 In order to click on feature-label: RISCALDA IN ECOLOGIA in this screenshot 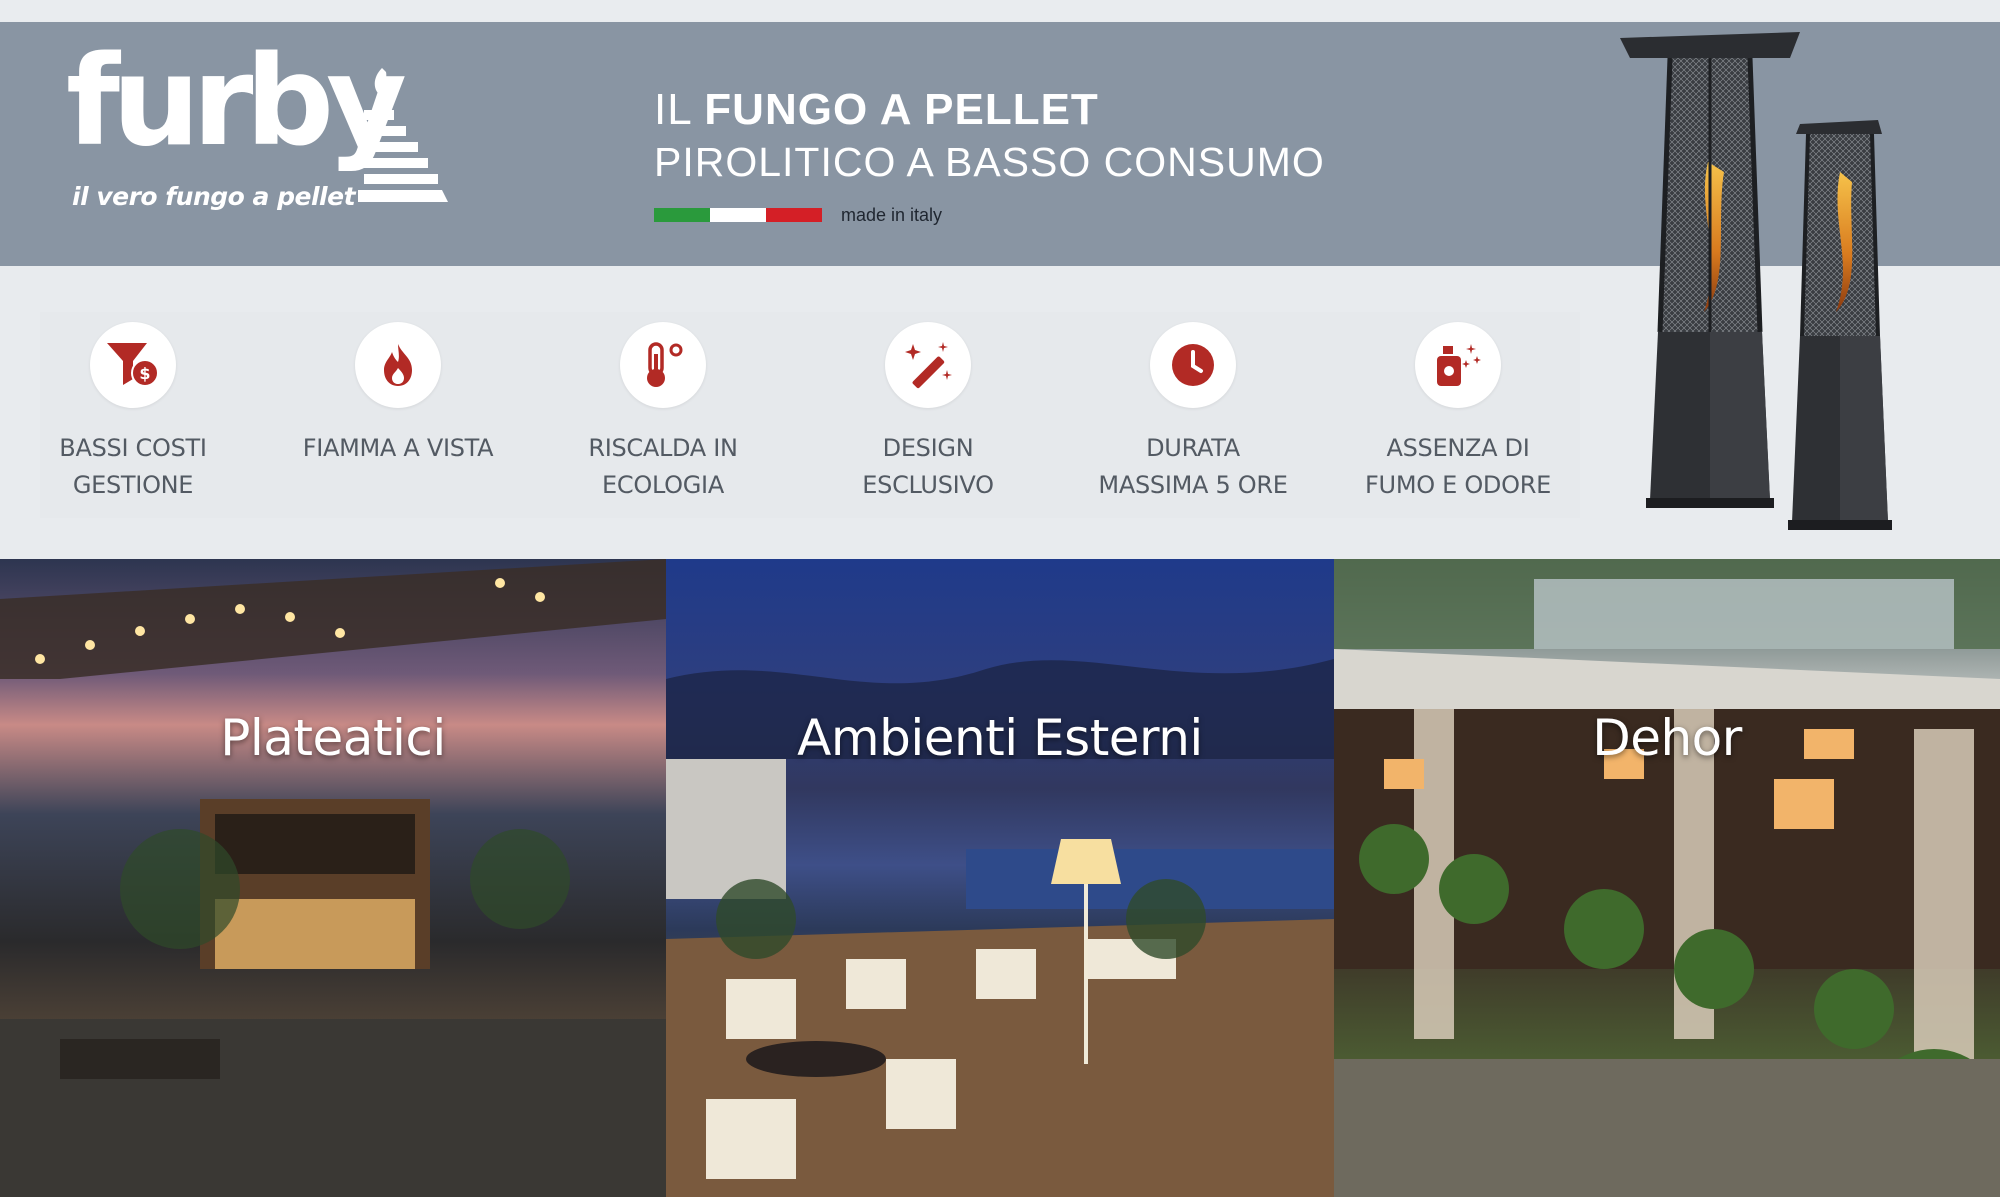, I will do `click(663, 466)`.